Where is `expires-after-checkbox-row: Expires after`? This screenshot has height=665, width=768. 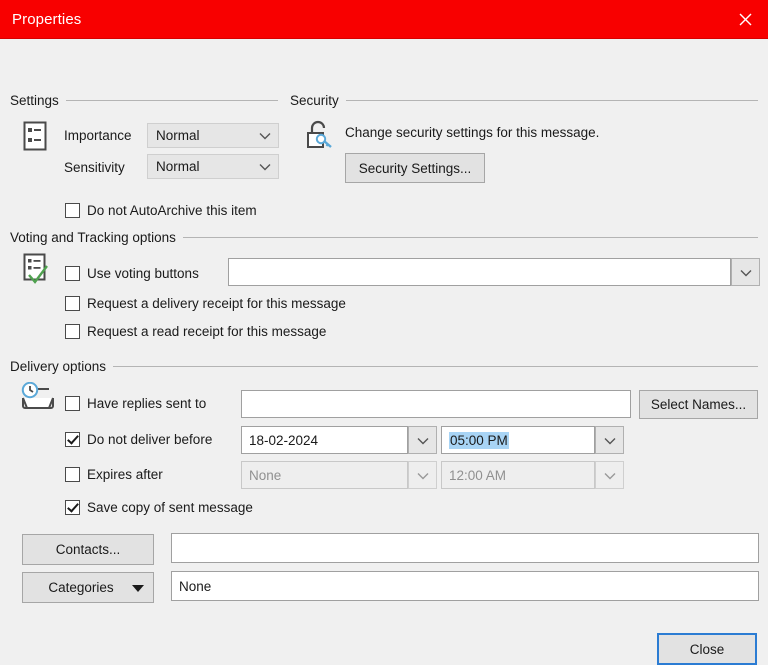 expires-after-checkbox-row: Expires after is located at coordinates (114, 474).